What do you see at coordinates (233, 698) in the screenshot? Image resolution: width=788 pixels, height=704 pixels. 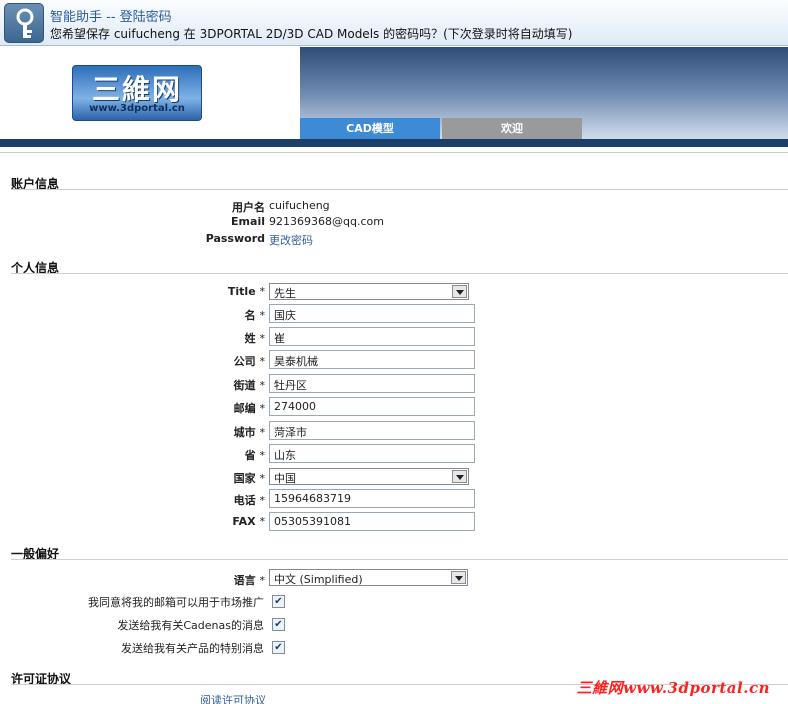 I see `read-license-link: 阅读许可协议` at bounding box center [233, 698].